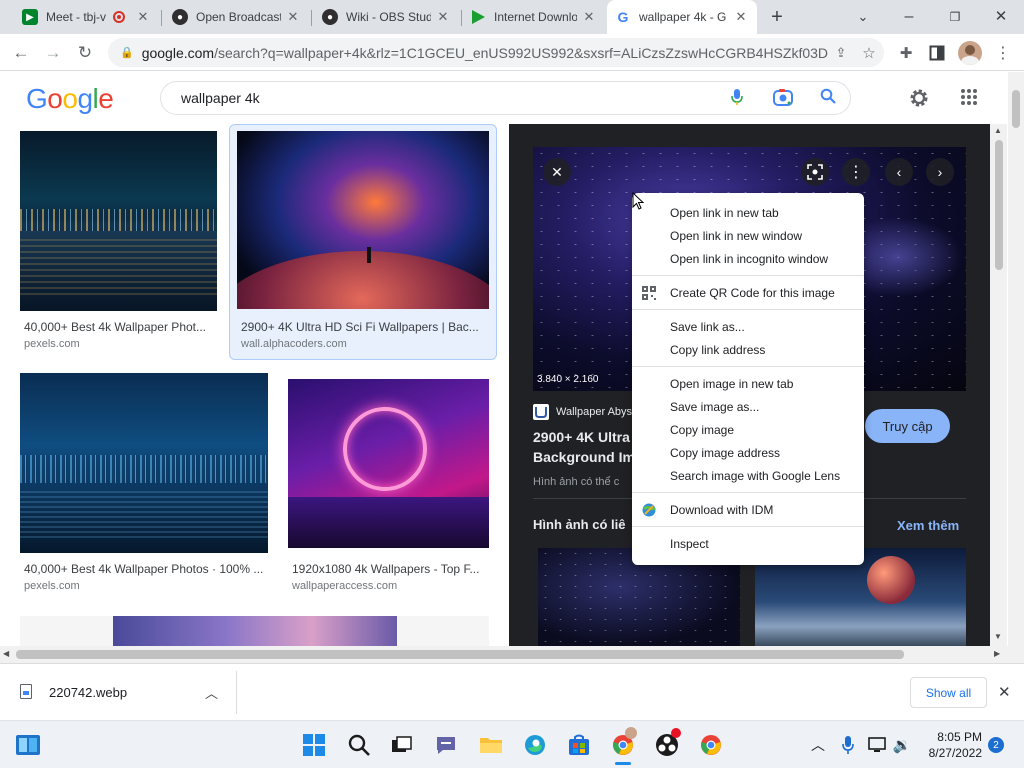 Image resolution: width=1024 pixels, height=768 pixels. I want to click on reload-button: ↻, so click(85, 53).